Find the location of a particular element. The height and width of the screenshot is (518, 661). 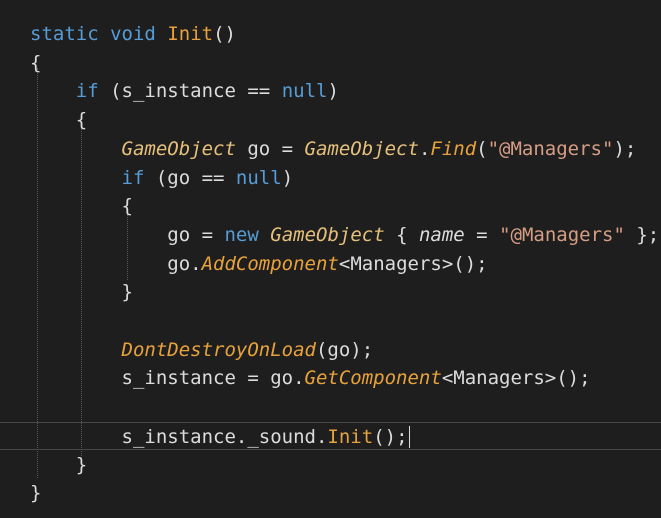

code-line-3: if (s_instance == null) is located at coordinates (330, 91).